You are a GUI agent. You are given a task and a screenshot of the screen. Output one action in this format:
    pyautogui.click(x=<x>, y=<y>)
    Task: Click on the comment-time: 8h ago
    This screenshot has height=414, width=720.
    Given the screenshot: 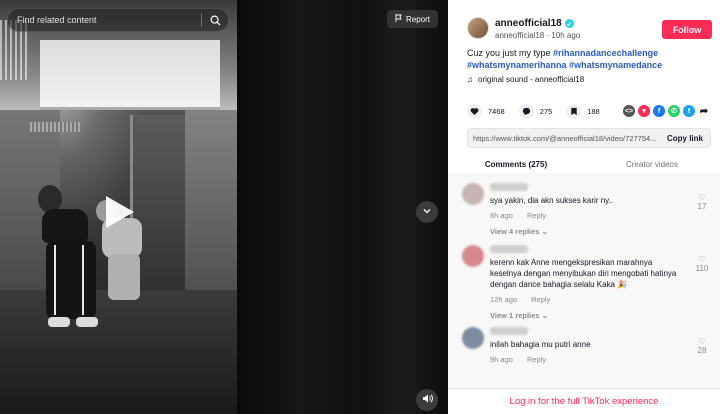 What is the action you would take?
    pyautogui.click(x=501, y=215)
    